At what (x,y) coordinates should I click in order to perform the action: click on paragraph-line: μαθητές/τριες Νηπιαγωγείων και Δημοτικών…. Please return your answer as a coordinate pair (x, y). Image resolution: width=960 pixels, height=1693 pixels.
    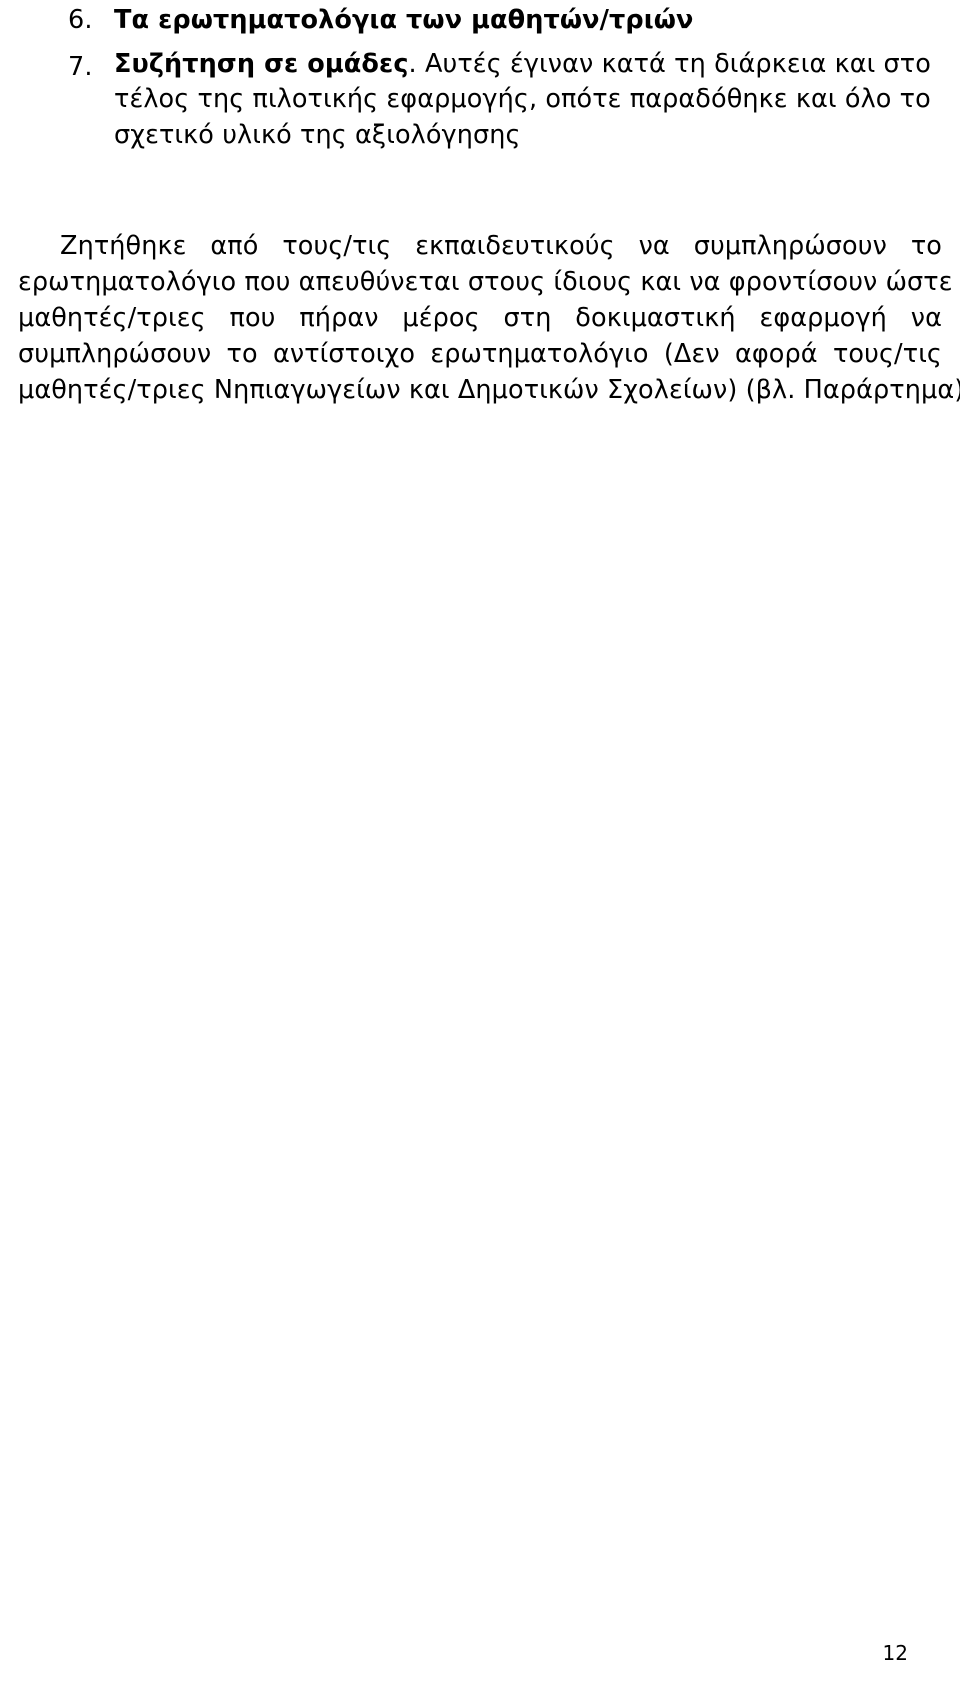
    Looking at the image, I should click on (489, 390).